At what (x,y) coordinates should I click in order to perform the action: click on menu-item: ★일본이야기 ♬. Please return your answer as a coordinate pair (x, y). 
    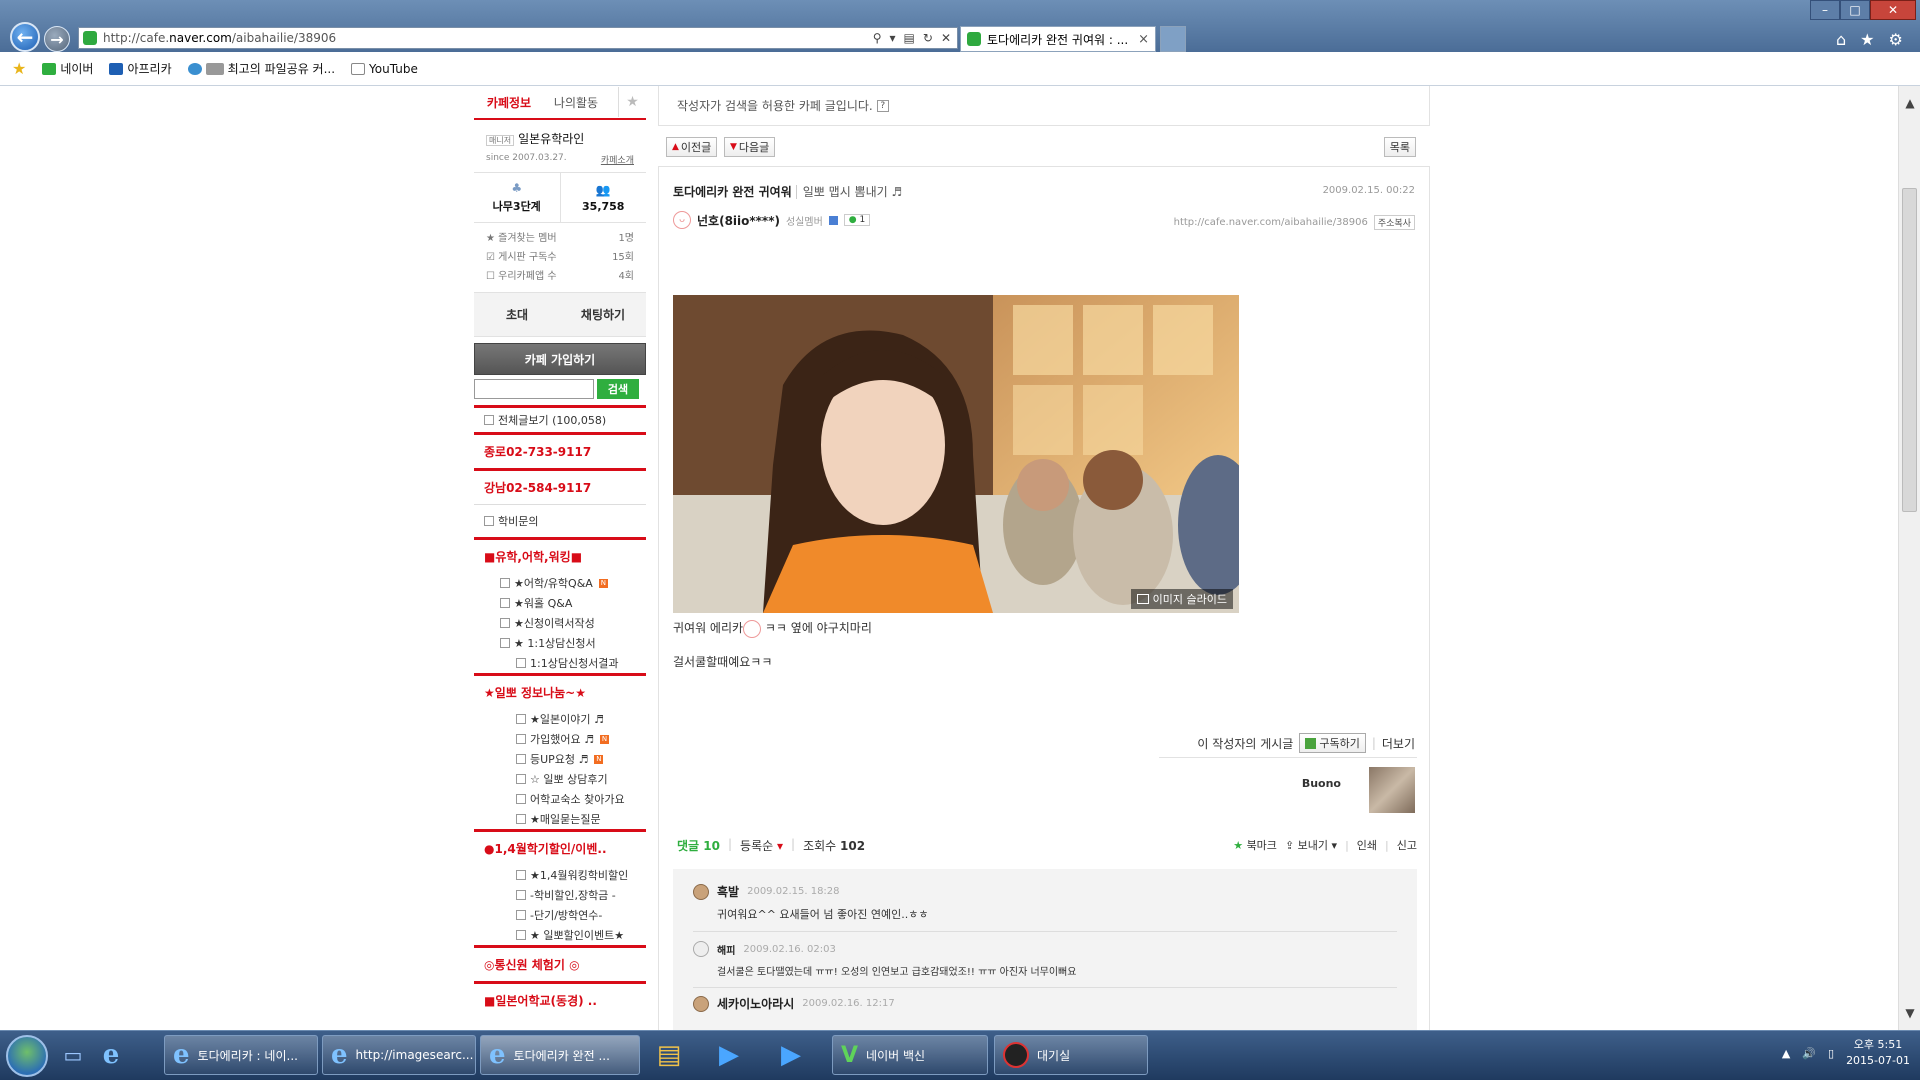
    Looking at the image, I should click on (560, 719).